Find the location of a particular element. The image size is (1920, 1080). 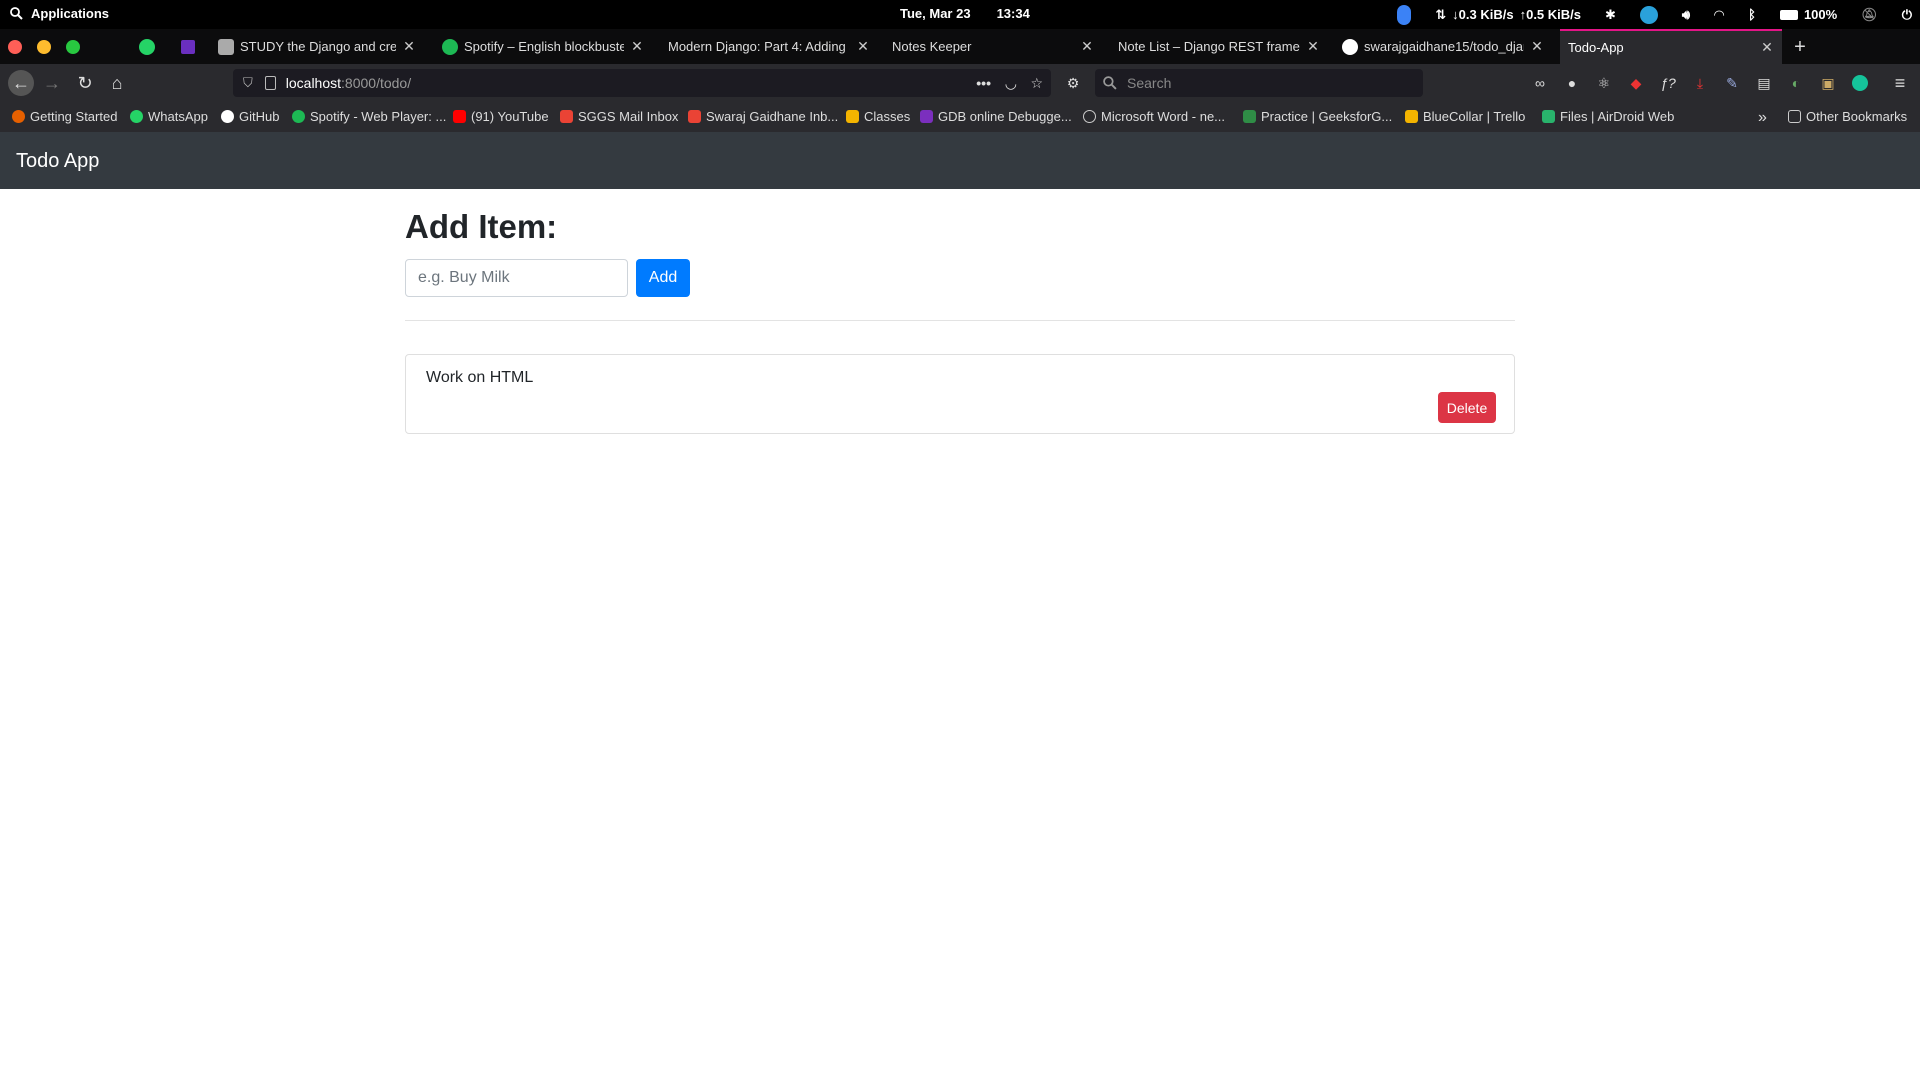

telegram-icon is located at coordinates (1648, 14).